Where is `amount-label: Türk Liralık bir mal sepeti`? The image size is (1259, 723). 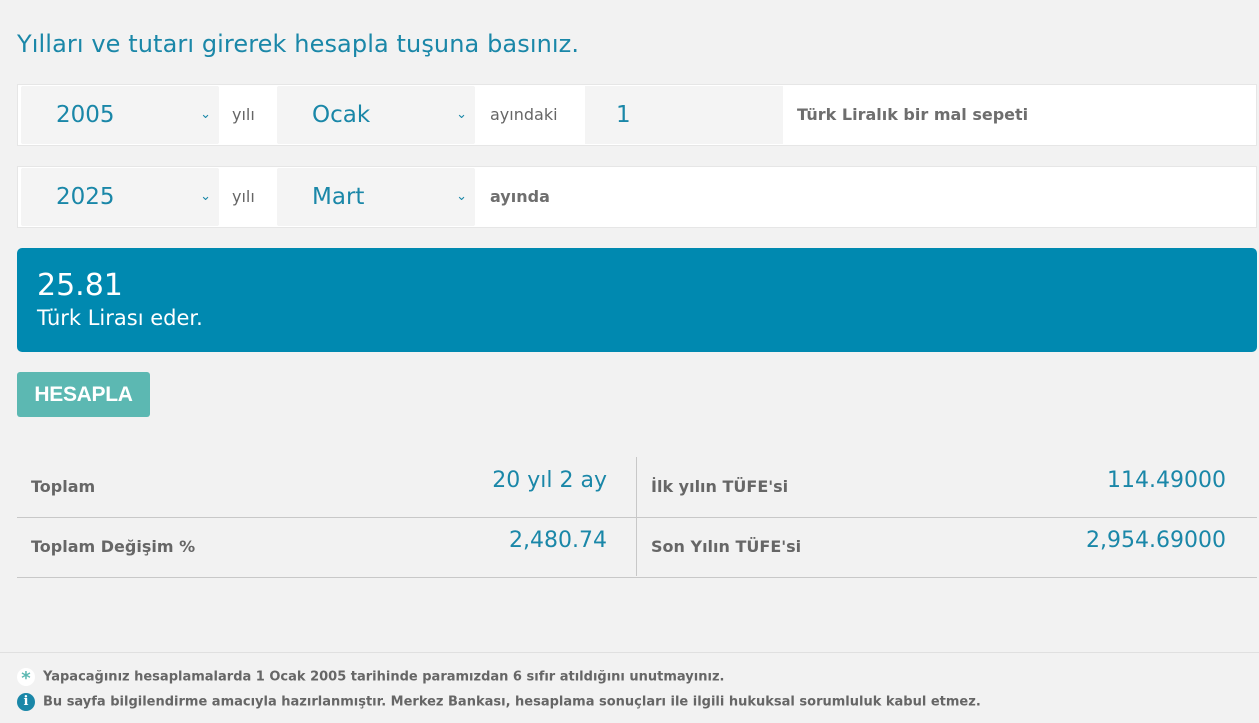
amount-label: Türk Liralık bir mal sepeti is located at coordinates (913, 114).